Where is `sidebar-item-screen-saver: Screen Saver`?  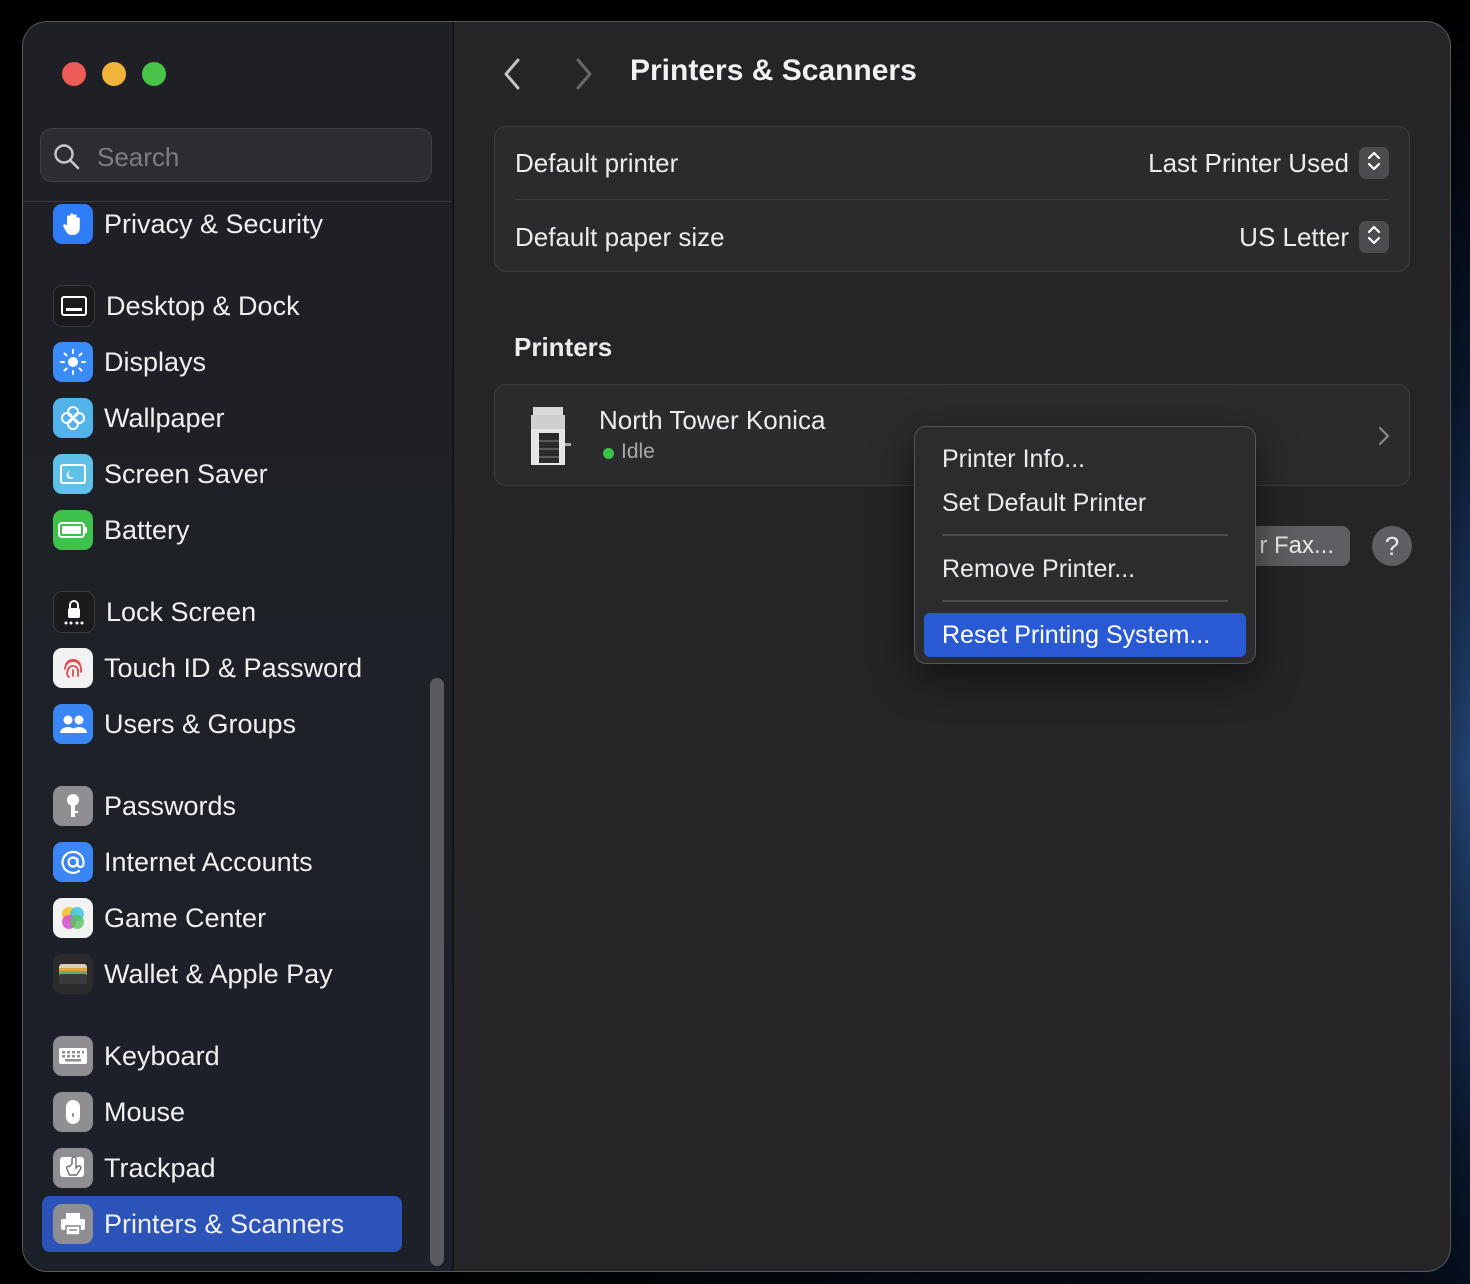
sidebar-item-screen-saver: Screen Saver is located at coordinates (222, 474).